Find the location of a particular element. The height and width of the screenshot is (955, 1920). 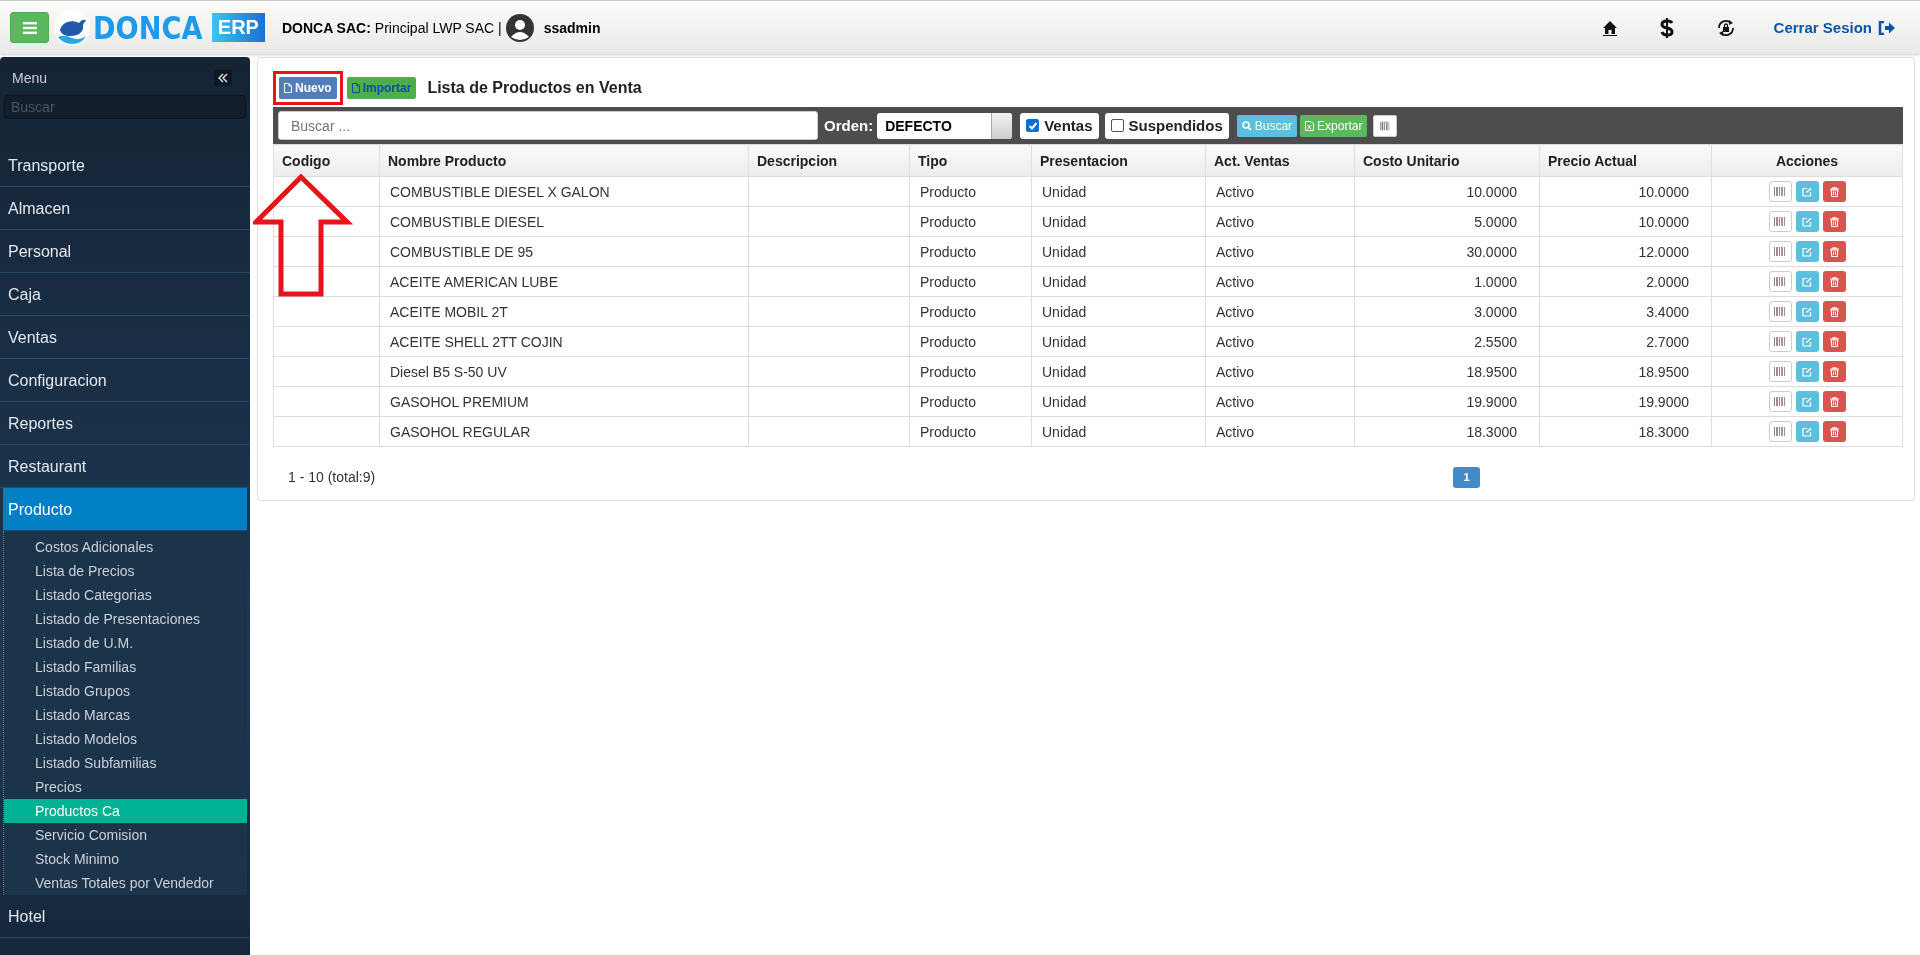

submenu-item: Listado de Presentaciones is located at coordinates (125, 619).